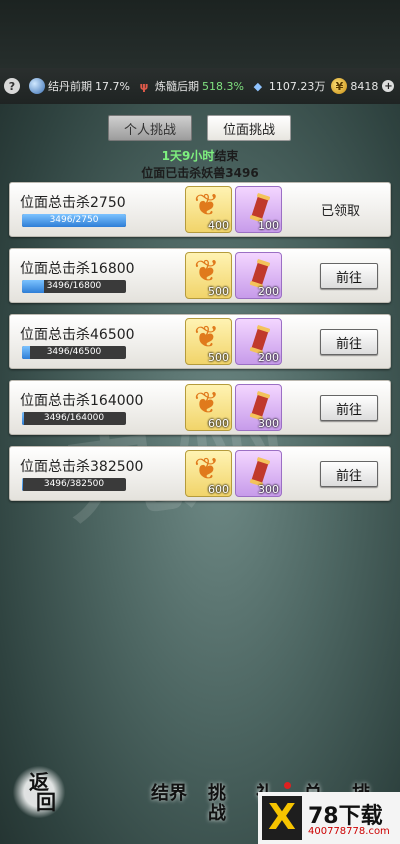 The height and width of the screenshot is (844, 400). What do you see at coordinates (226, 156) in the screenshot?
I see `timer-suffix: 结束` at bounding box center [226, 156].